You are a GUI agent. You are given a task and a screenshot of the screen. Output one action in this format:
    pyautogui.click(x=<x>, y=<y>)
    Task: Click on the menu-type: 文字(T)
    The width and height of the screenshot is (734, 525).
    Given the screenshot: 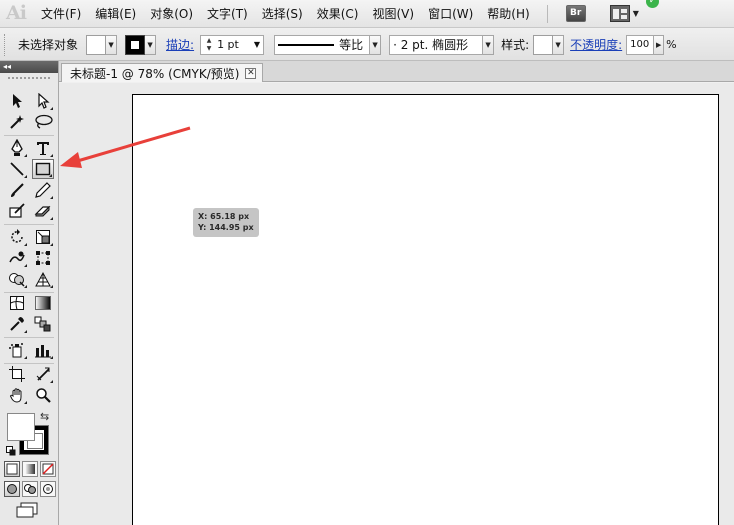 What is the action you would take?
    pyautogui.click(x=227, y=14)
    